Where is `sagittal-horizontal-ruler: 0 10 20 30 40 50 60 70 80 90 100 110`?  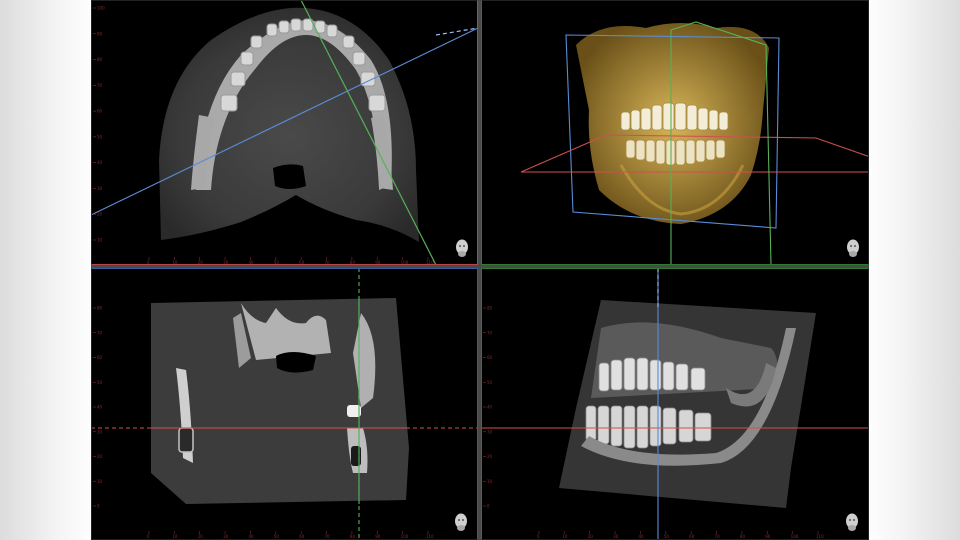 sagittal-horizontal-ruler: 0 10 20 30 40 50 60 70 80 90 100 110 is located at coordinates (680, 535).